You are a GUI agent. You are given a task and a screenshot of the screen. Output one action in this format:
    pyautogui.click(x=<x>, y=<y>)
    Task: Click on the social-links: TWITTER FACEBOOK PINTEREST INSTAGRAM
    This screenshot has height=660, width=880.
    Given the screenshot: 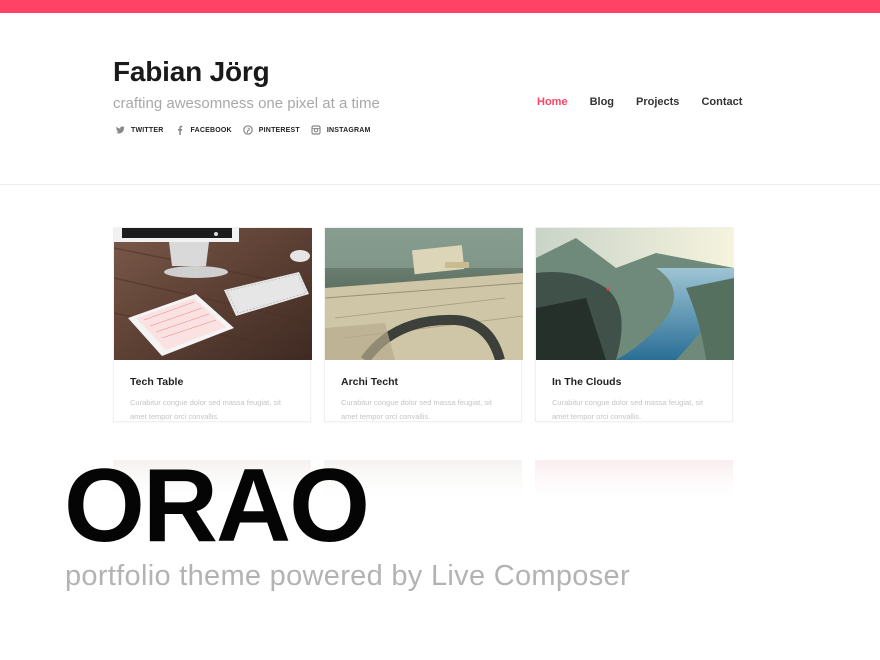 What is the action you would take?
    pyautogui.click(x=248, y=130)
    